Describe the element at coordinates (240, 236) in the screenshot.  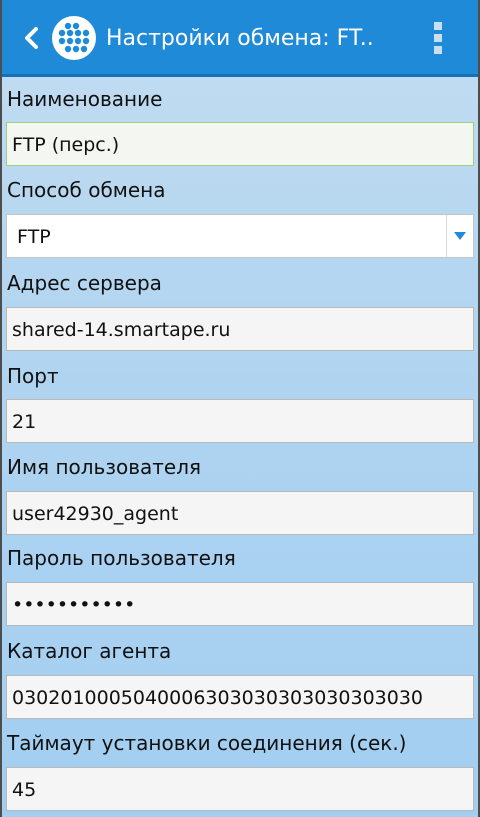
I see `method-select: FTP` at that location.